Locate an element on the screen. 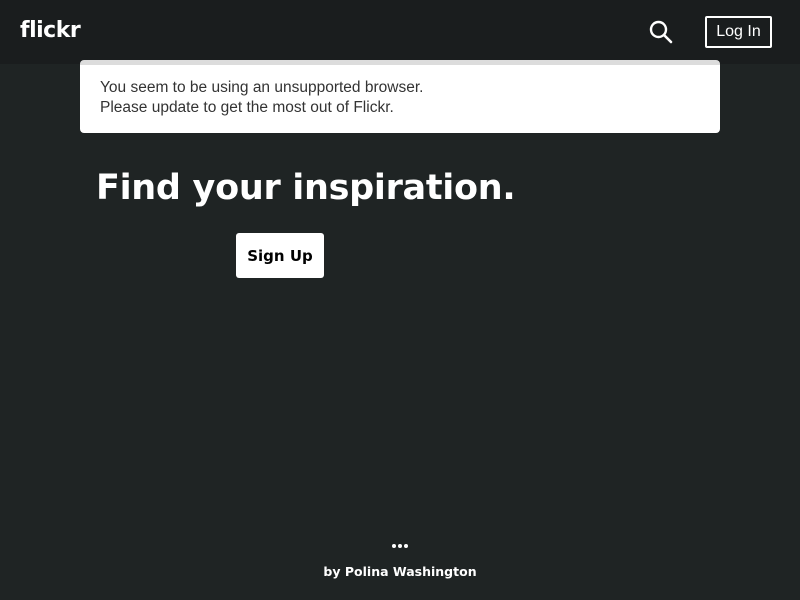 Image resolution: width=800 pixels, height=600 pixels. photo-credit: by Polina Washington is located at coordinates (400, 571).